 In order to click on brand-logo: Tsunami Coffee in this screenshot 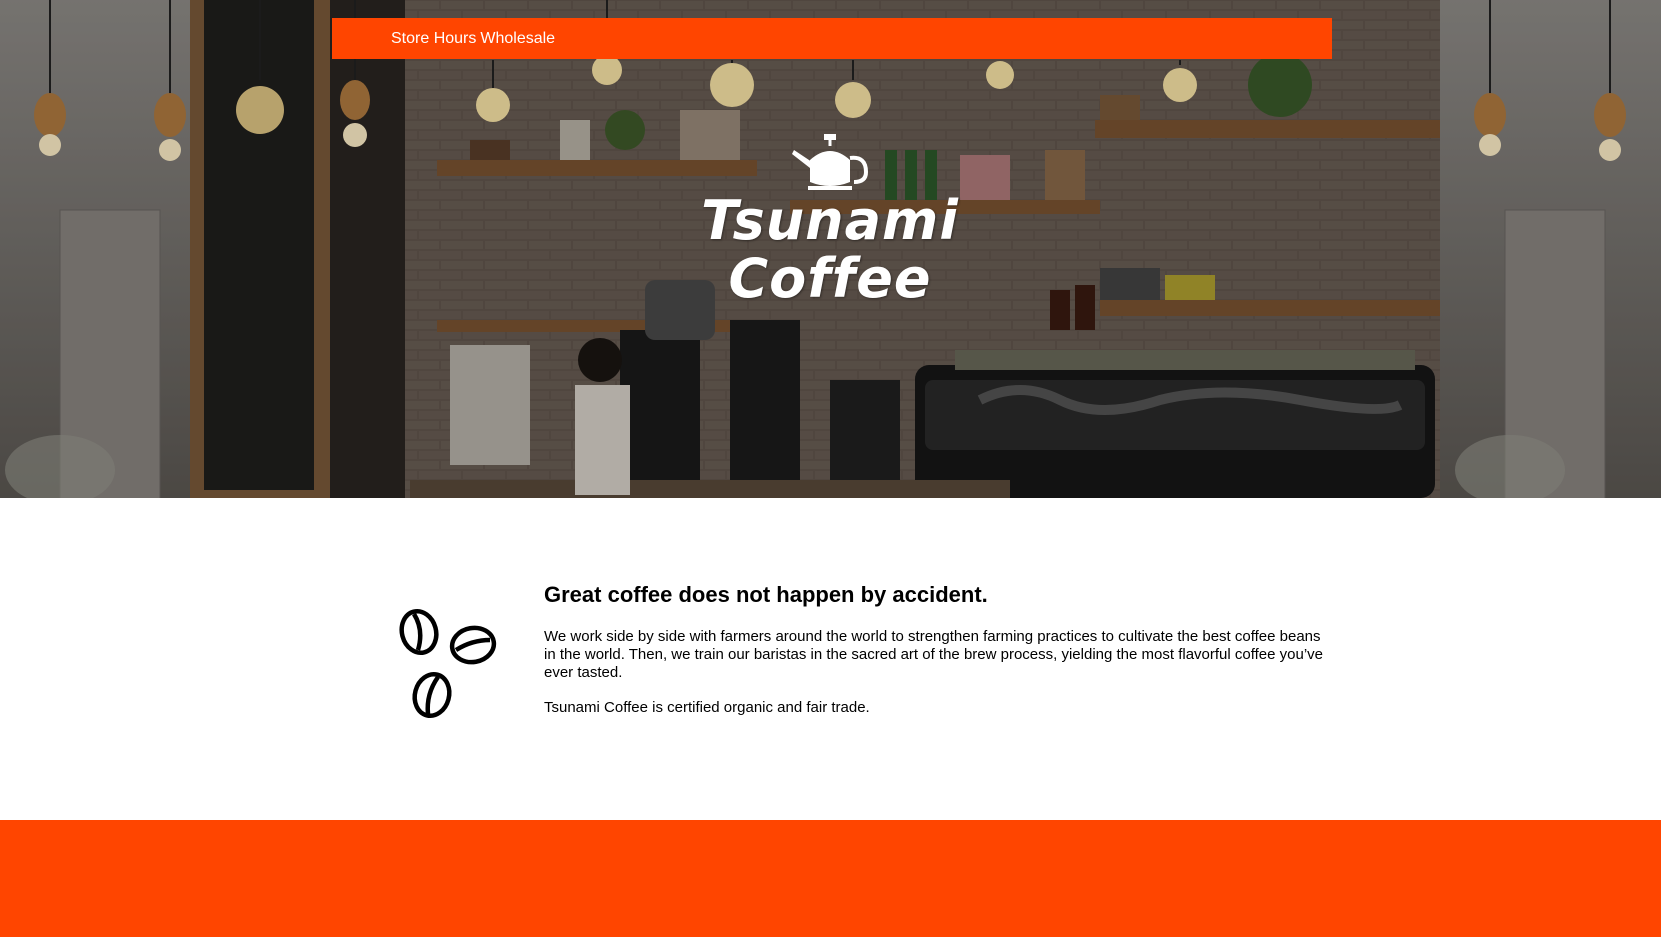, I will do `click(830, 227)`.